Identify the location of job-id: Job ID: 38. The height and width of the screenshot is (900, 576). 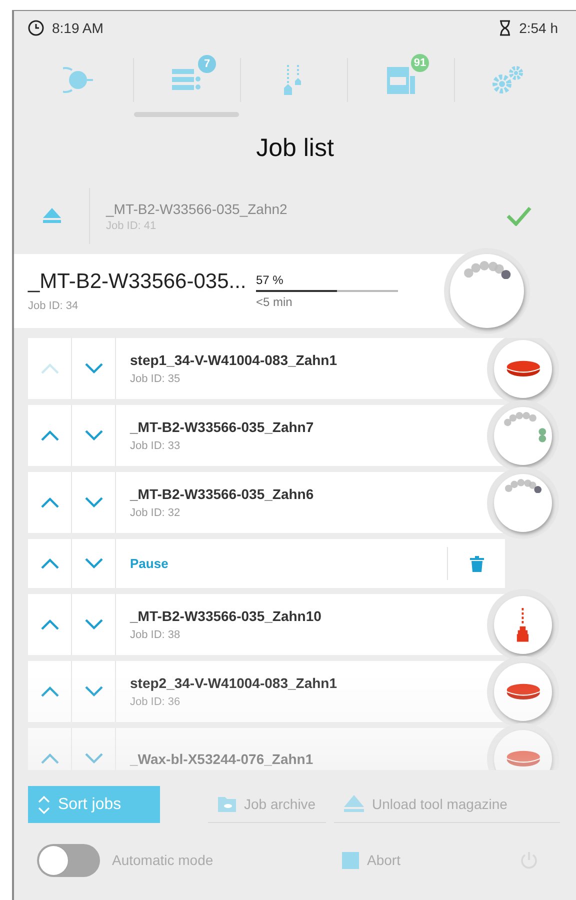
(156, 635).